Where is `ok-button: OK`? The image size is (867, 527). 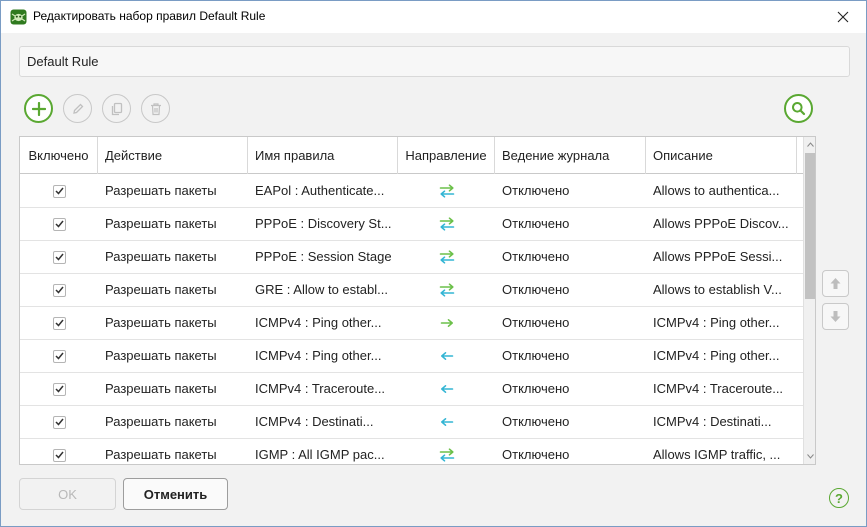 ok-button: OK is located at coordinates (67, 494).